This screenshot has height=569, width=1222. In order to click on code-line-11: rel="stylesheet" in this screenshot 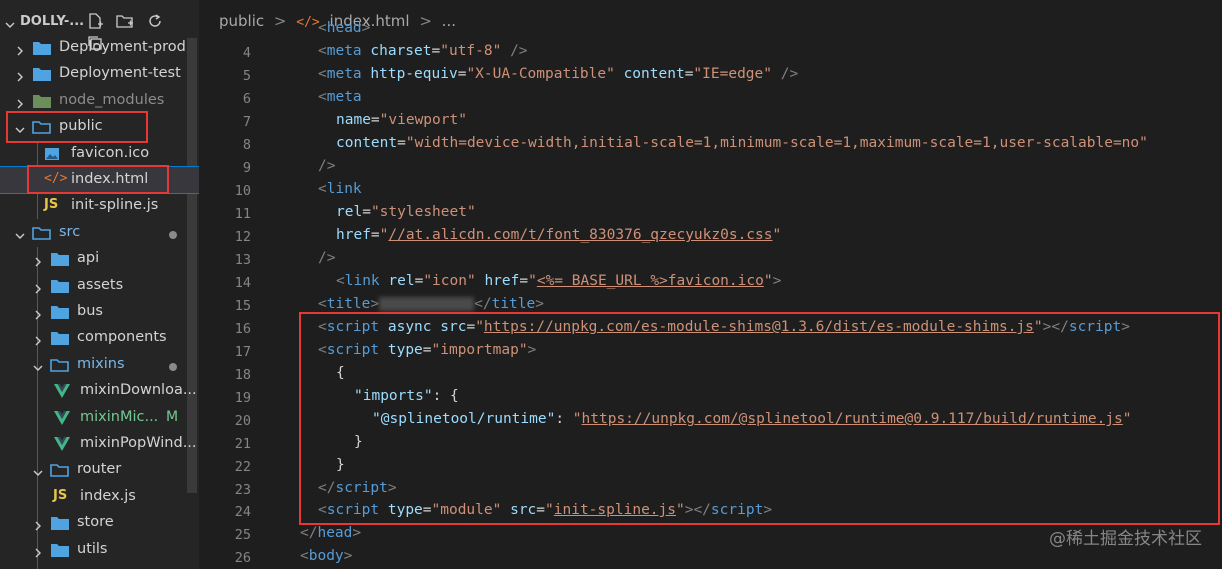, I will do `click(406, 212)`.